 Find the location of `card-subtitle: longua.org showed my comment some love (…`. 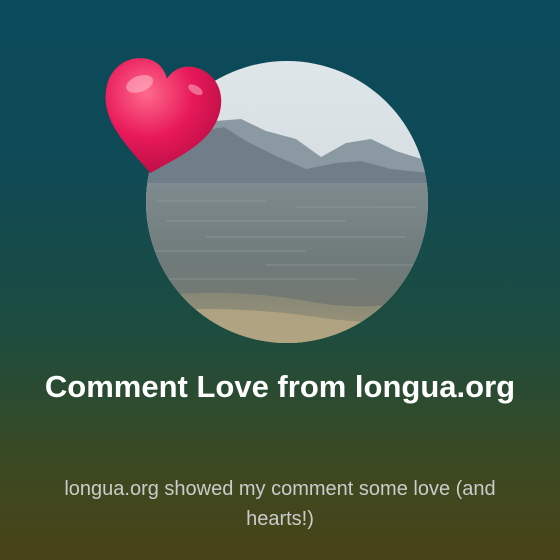

card-subtitle: longua.org showed my comment some love (… is located at coordinates (280, 504).